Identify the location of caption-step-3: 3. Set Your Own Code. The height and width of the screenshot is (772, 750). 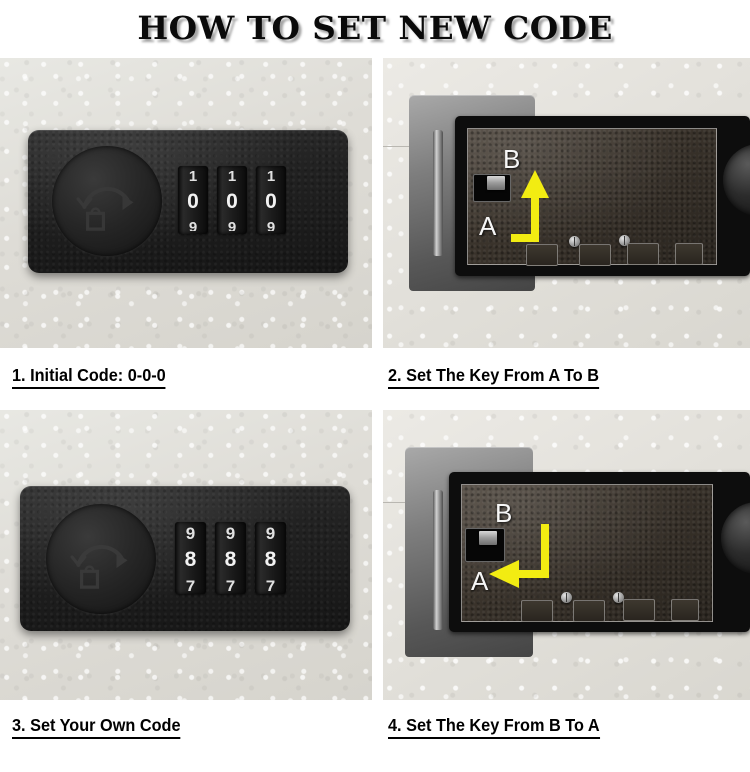
(96, 727).